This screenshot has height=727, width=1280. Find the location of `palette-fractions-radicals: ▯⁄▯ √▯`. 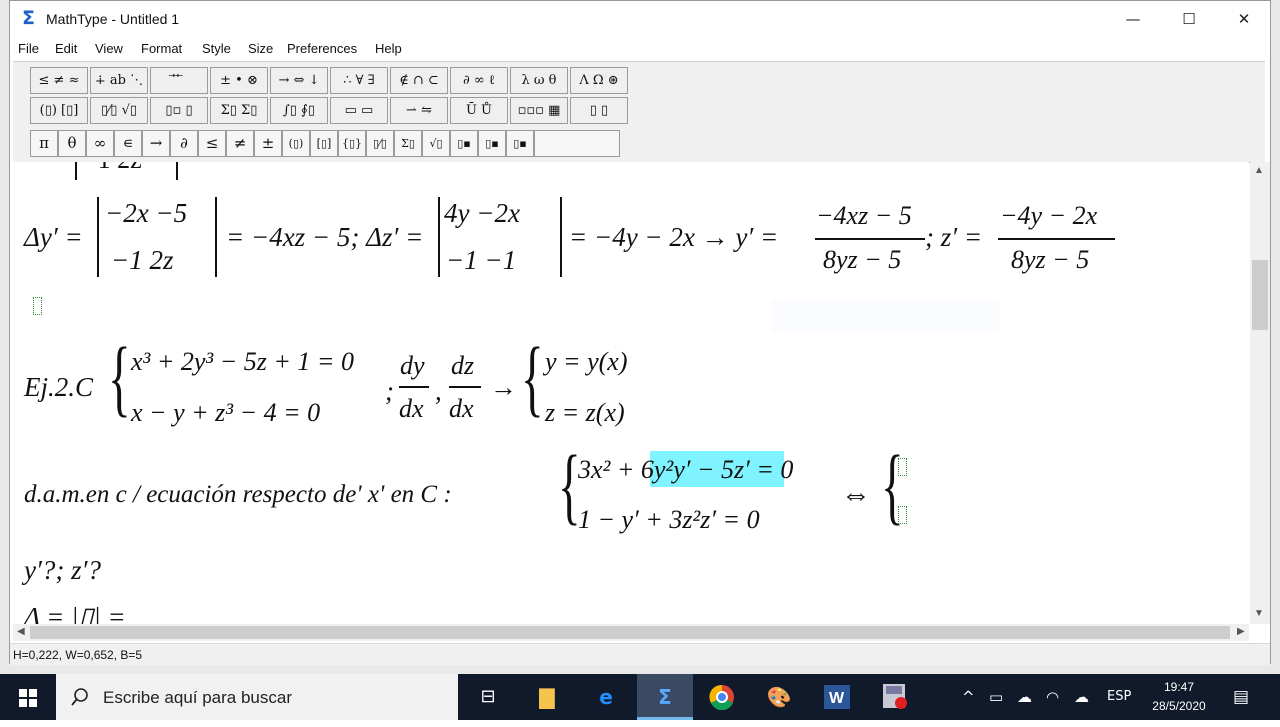

palette-fractions-radicals: ▯⁄▯ √▯ is located at coordinates (119, 110).